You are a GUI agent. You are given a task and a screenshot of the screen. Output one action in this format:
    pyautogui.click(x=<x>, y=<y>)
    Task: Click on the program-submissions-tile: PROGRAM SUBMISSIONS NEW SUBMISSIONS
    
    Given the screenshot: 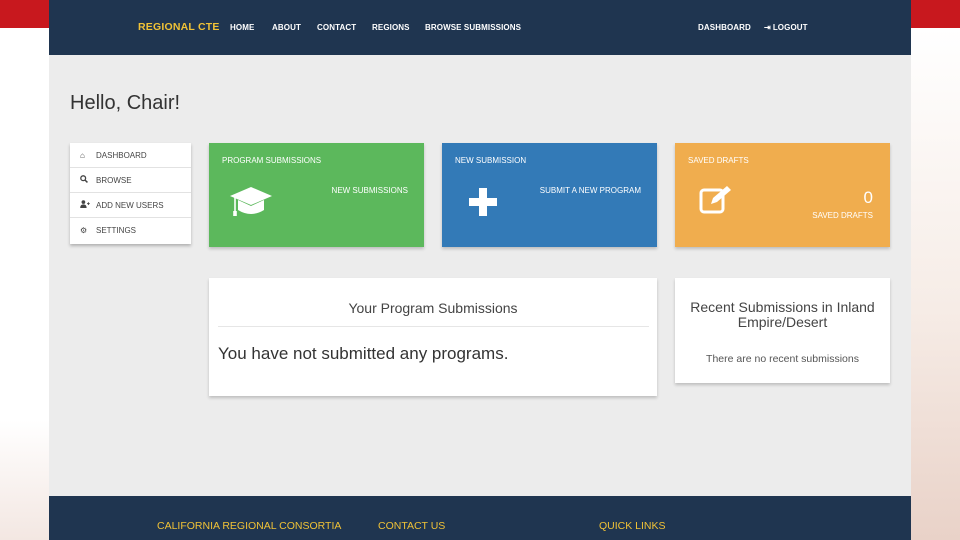 What is the action you would take?
    pyautogui.click(x=316, y=195)
    